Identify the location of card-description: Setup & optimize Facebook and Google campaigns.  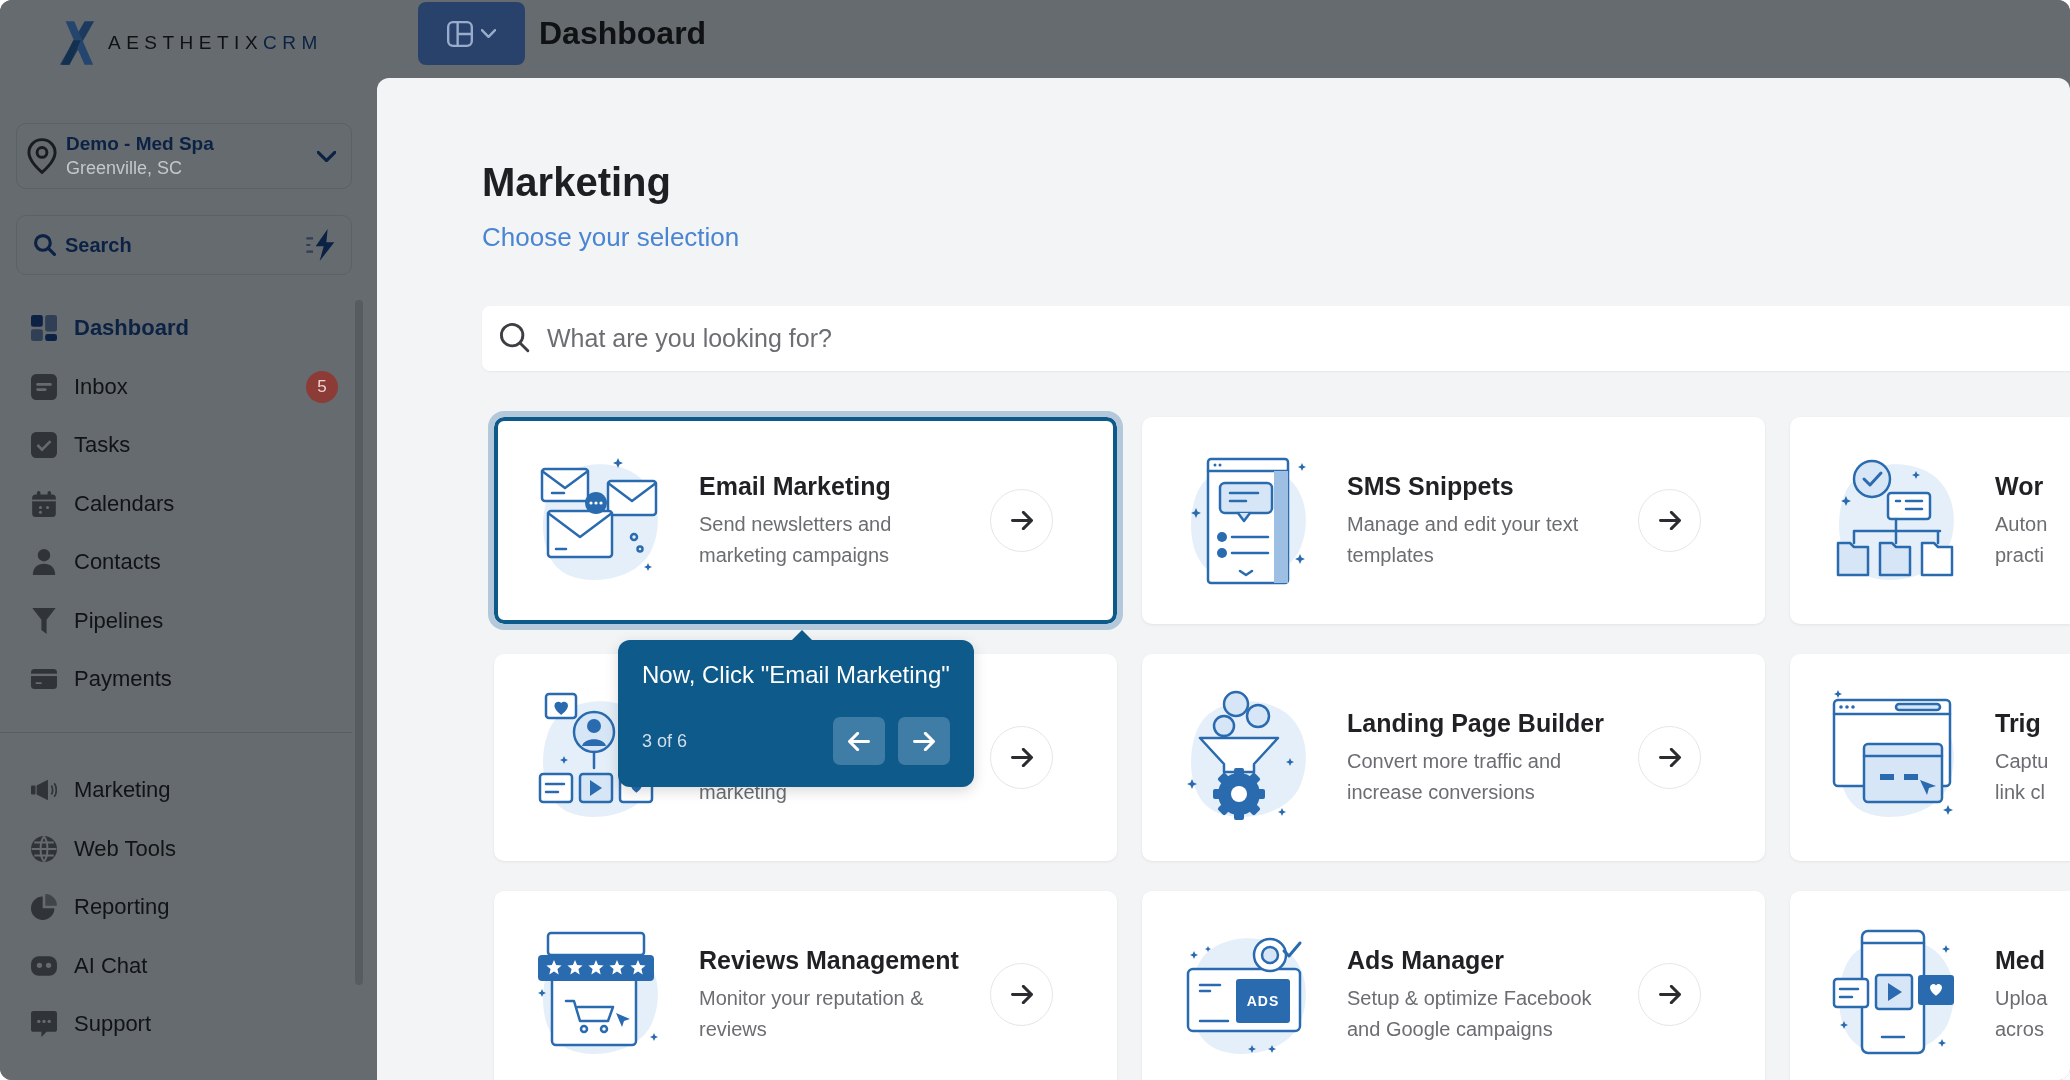
(1470, 1014).